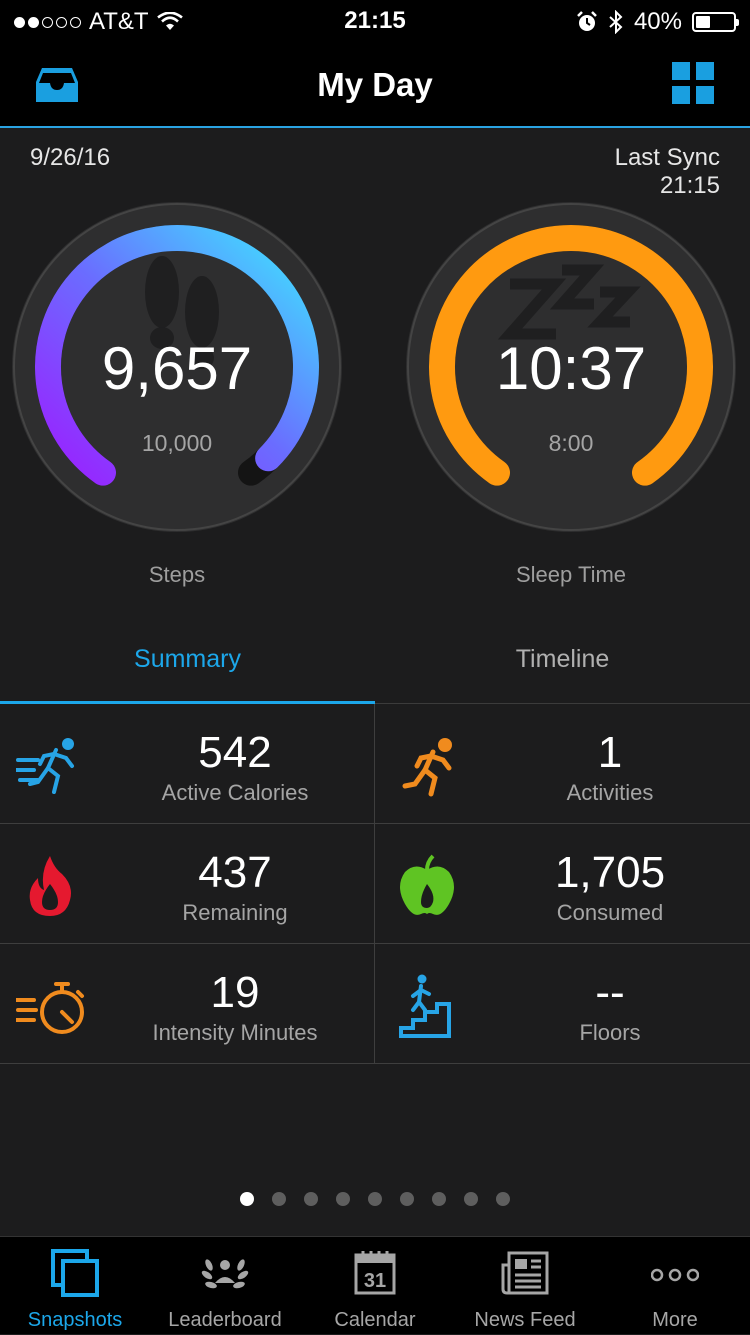 The image size is (750, 1335). I want to click on steps-label: Steps, so click(177, 574).